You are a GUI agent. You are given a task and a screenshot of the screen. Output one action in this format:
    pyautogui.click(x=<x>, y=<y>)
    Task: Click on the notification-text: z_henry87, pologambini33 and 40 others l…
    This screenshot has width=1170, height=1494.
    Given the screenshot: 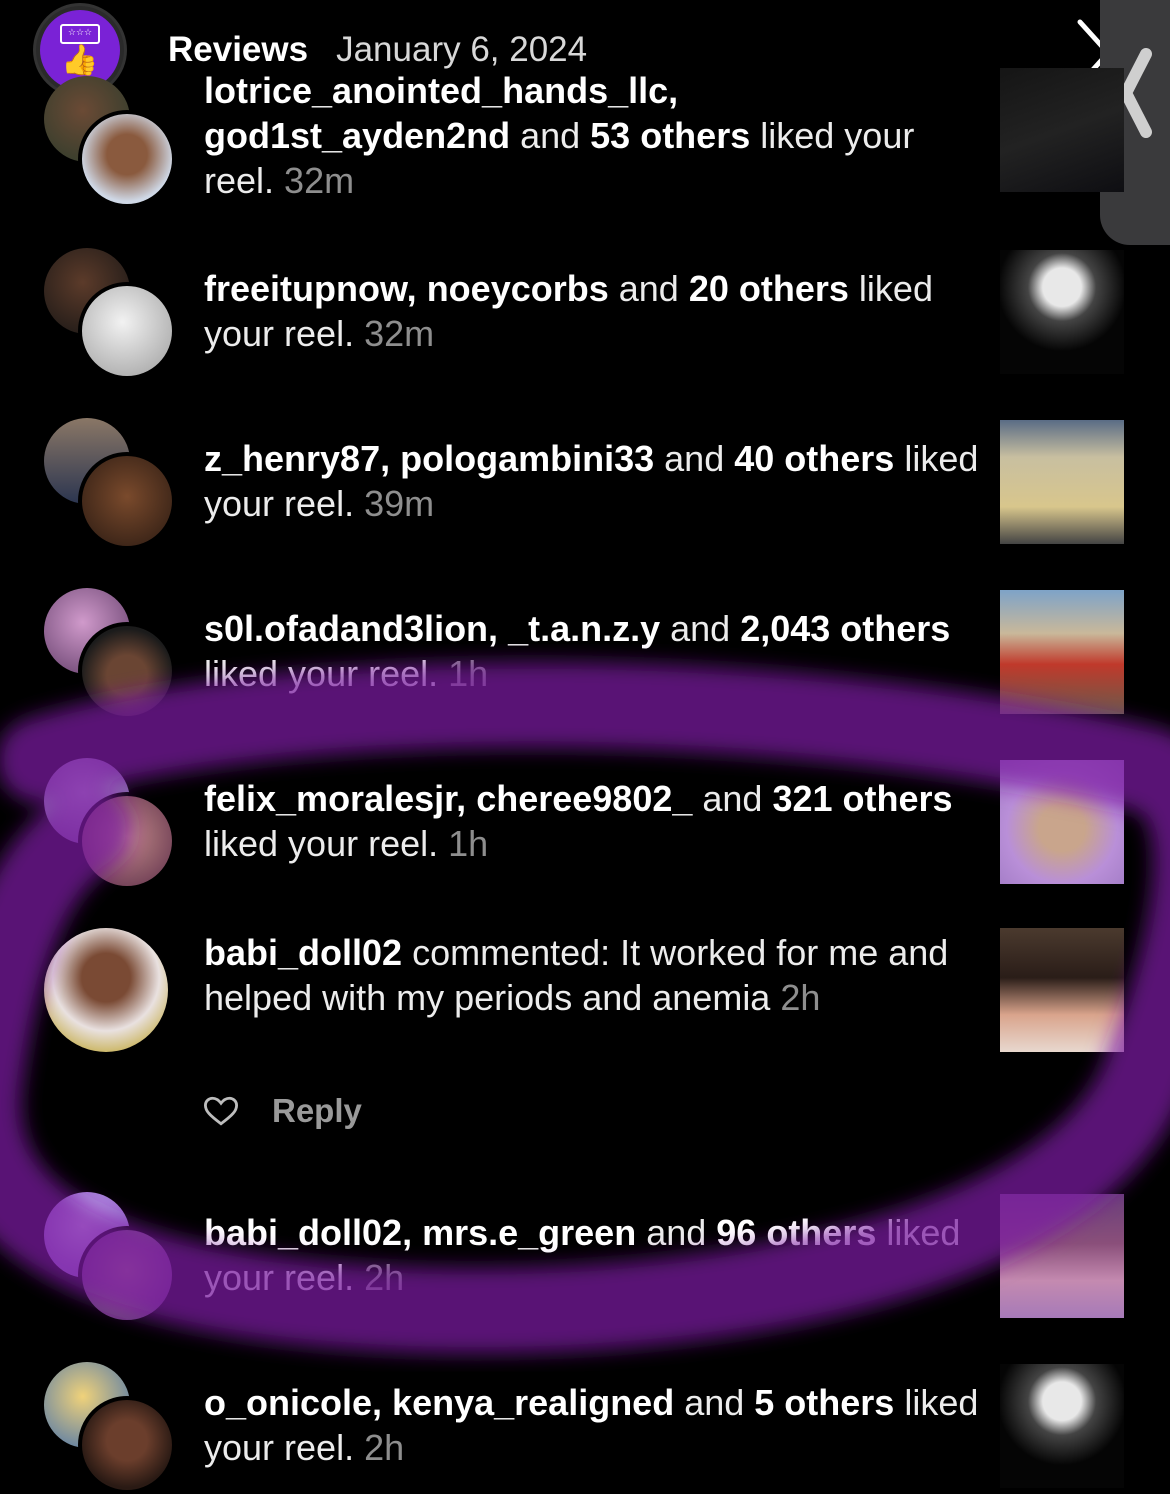 What is the action you would take?
    pyautogui.click(x=591, y=481)
    